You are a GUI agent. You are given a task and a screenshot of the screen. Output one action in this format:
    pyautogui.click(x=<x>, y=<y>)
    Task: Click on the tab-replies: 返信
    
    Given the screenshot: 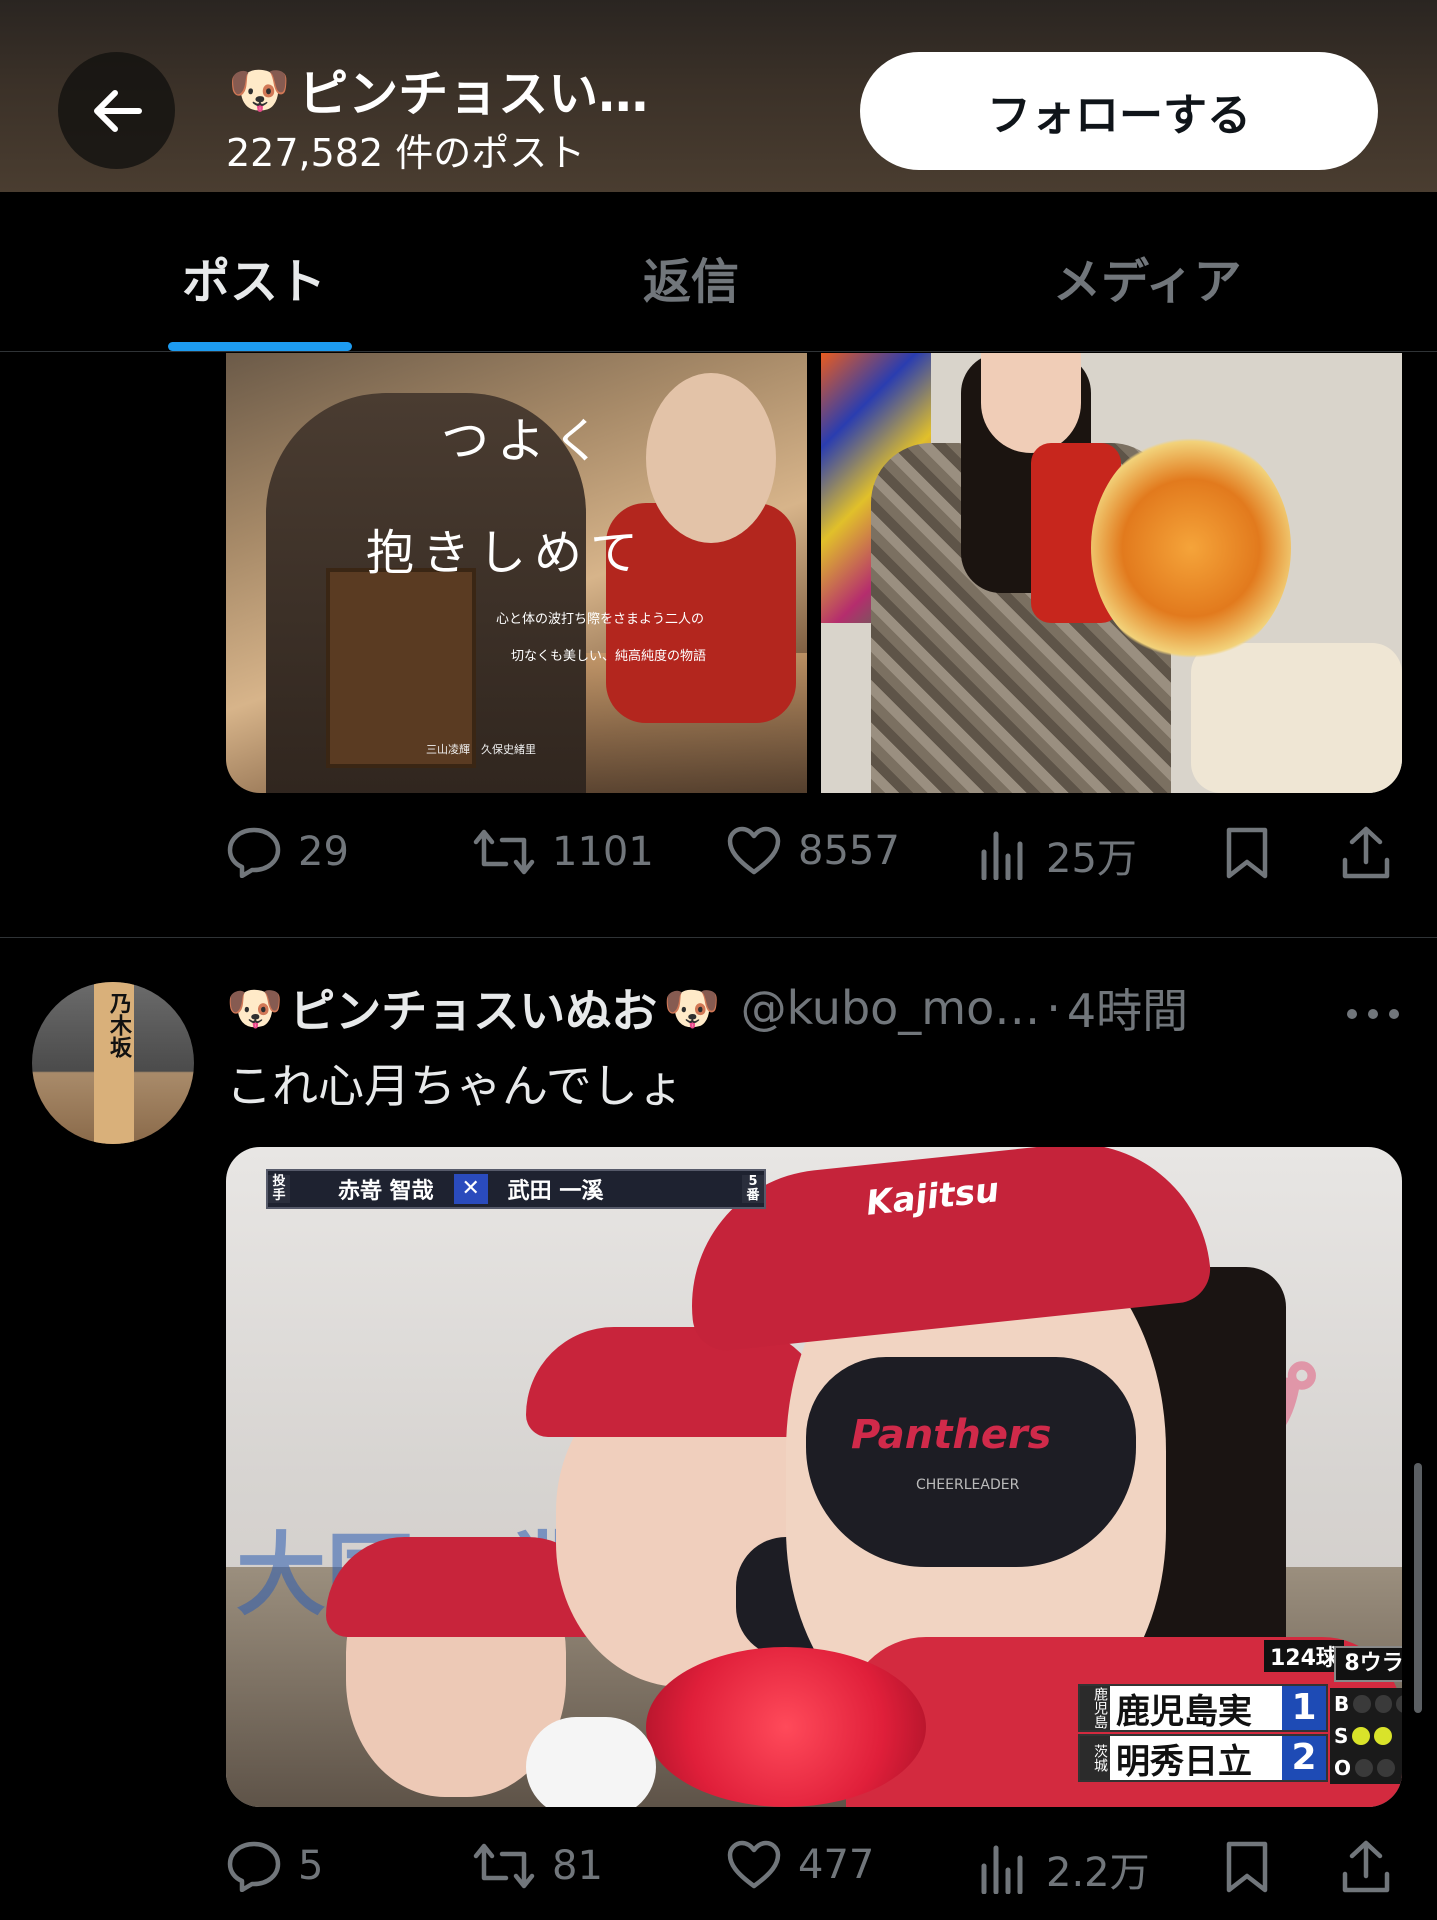 What is the action you would take?
    pyautogui.click(x=691, y=277)
    